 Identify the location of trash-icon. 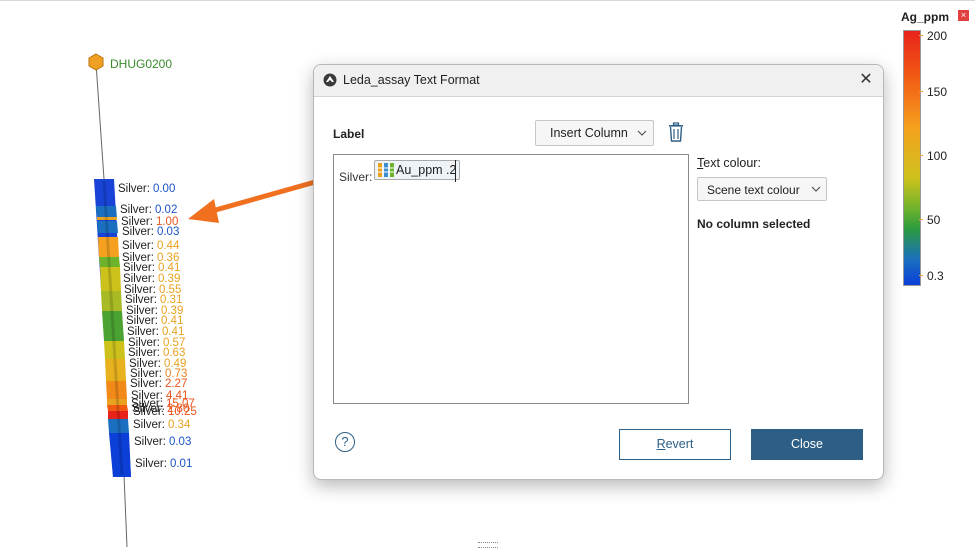
(676, 132).